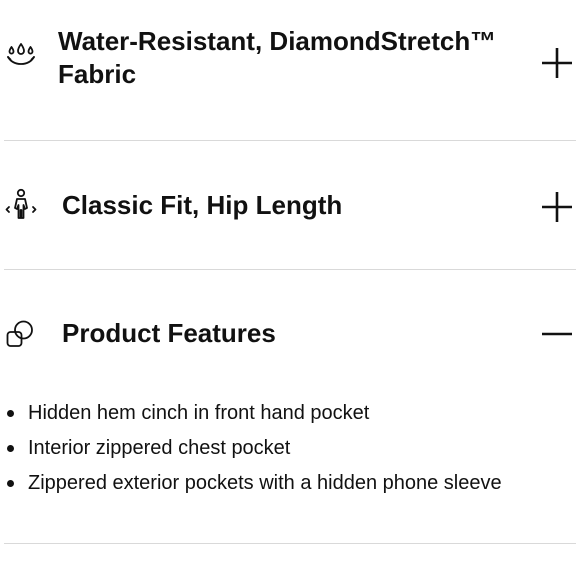 The image size is (580, 580). I want to click on list-item: Interior zippered chest pocket, so click(290, 448).